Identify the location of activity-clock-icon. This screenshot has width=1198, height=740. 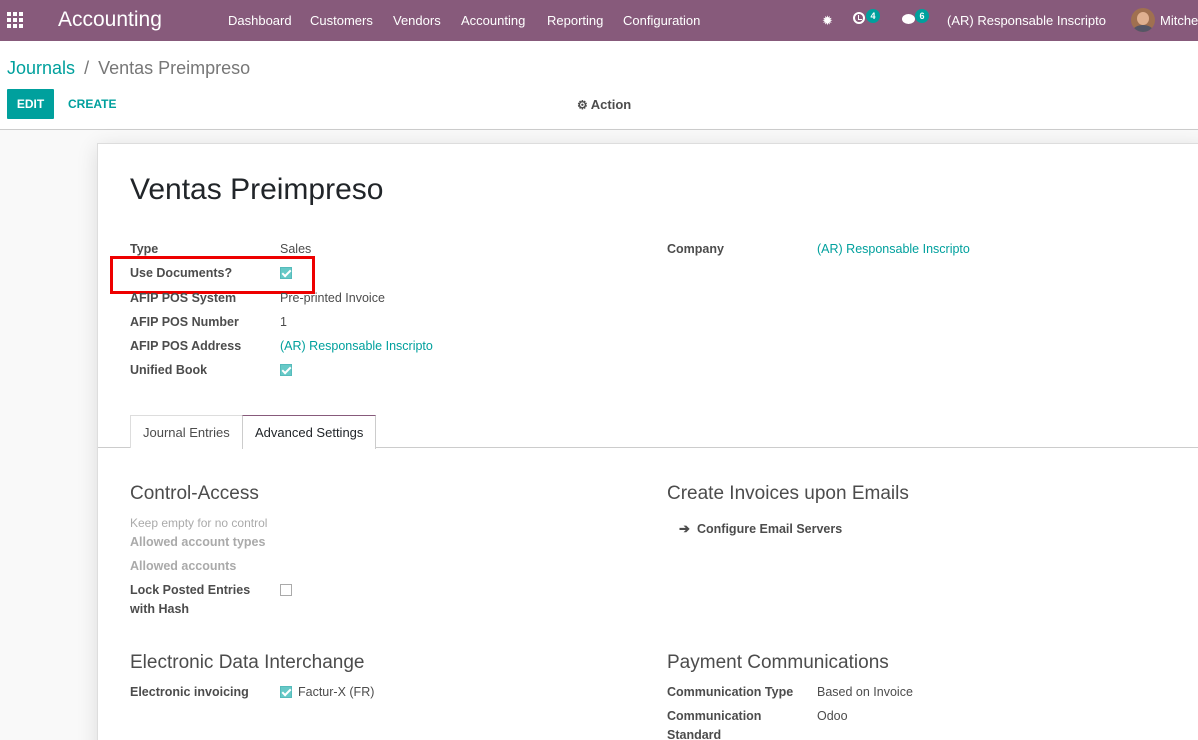
(859, 18).